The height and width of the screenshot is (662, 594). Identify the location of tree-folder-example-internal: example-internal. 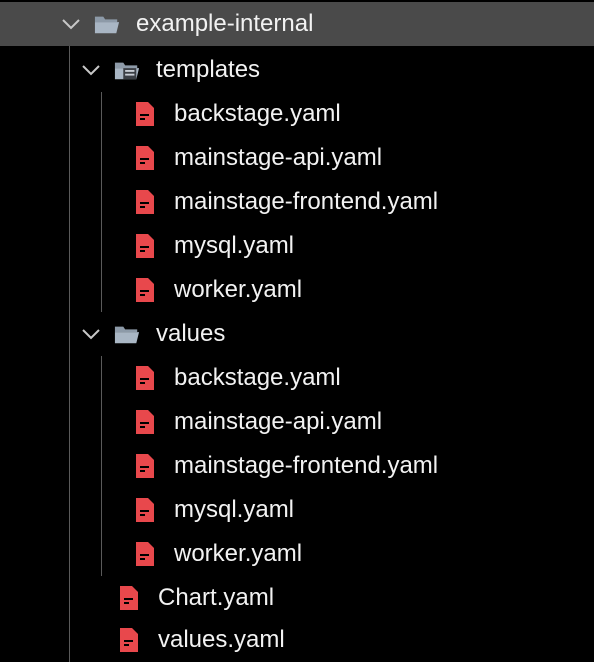
(297, 24).